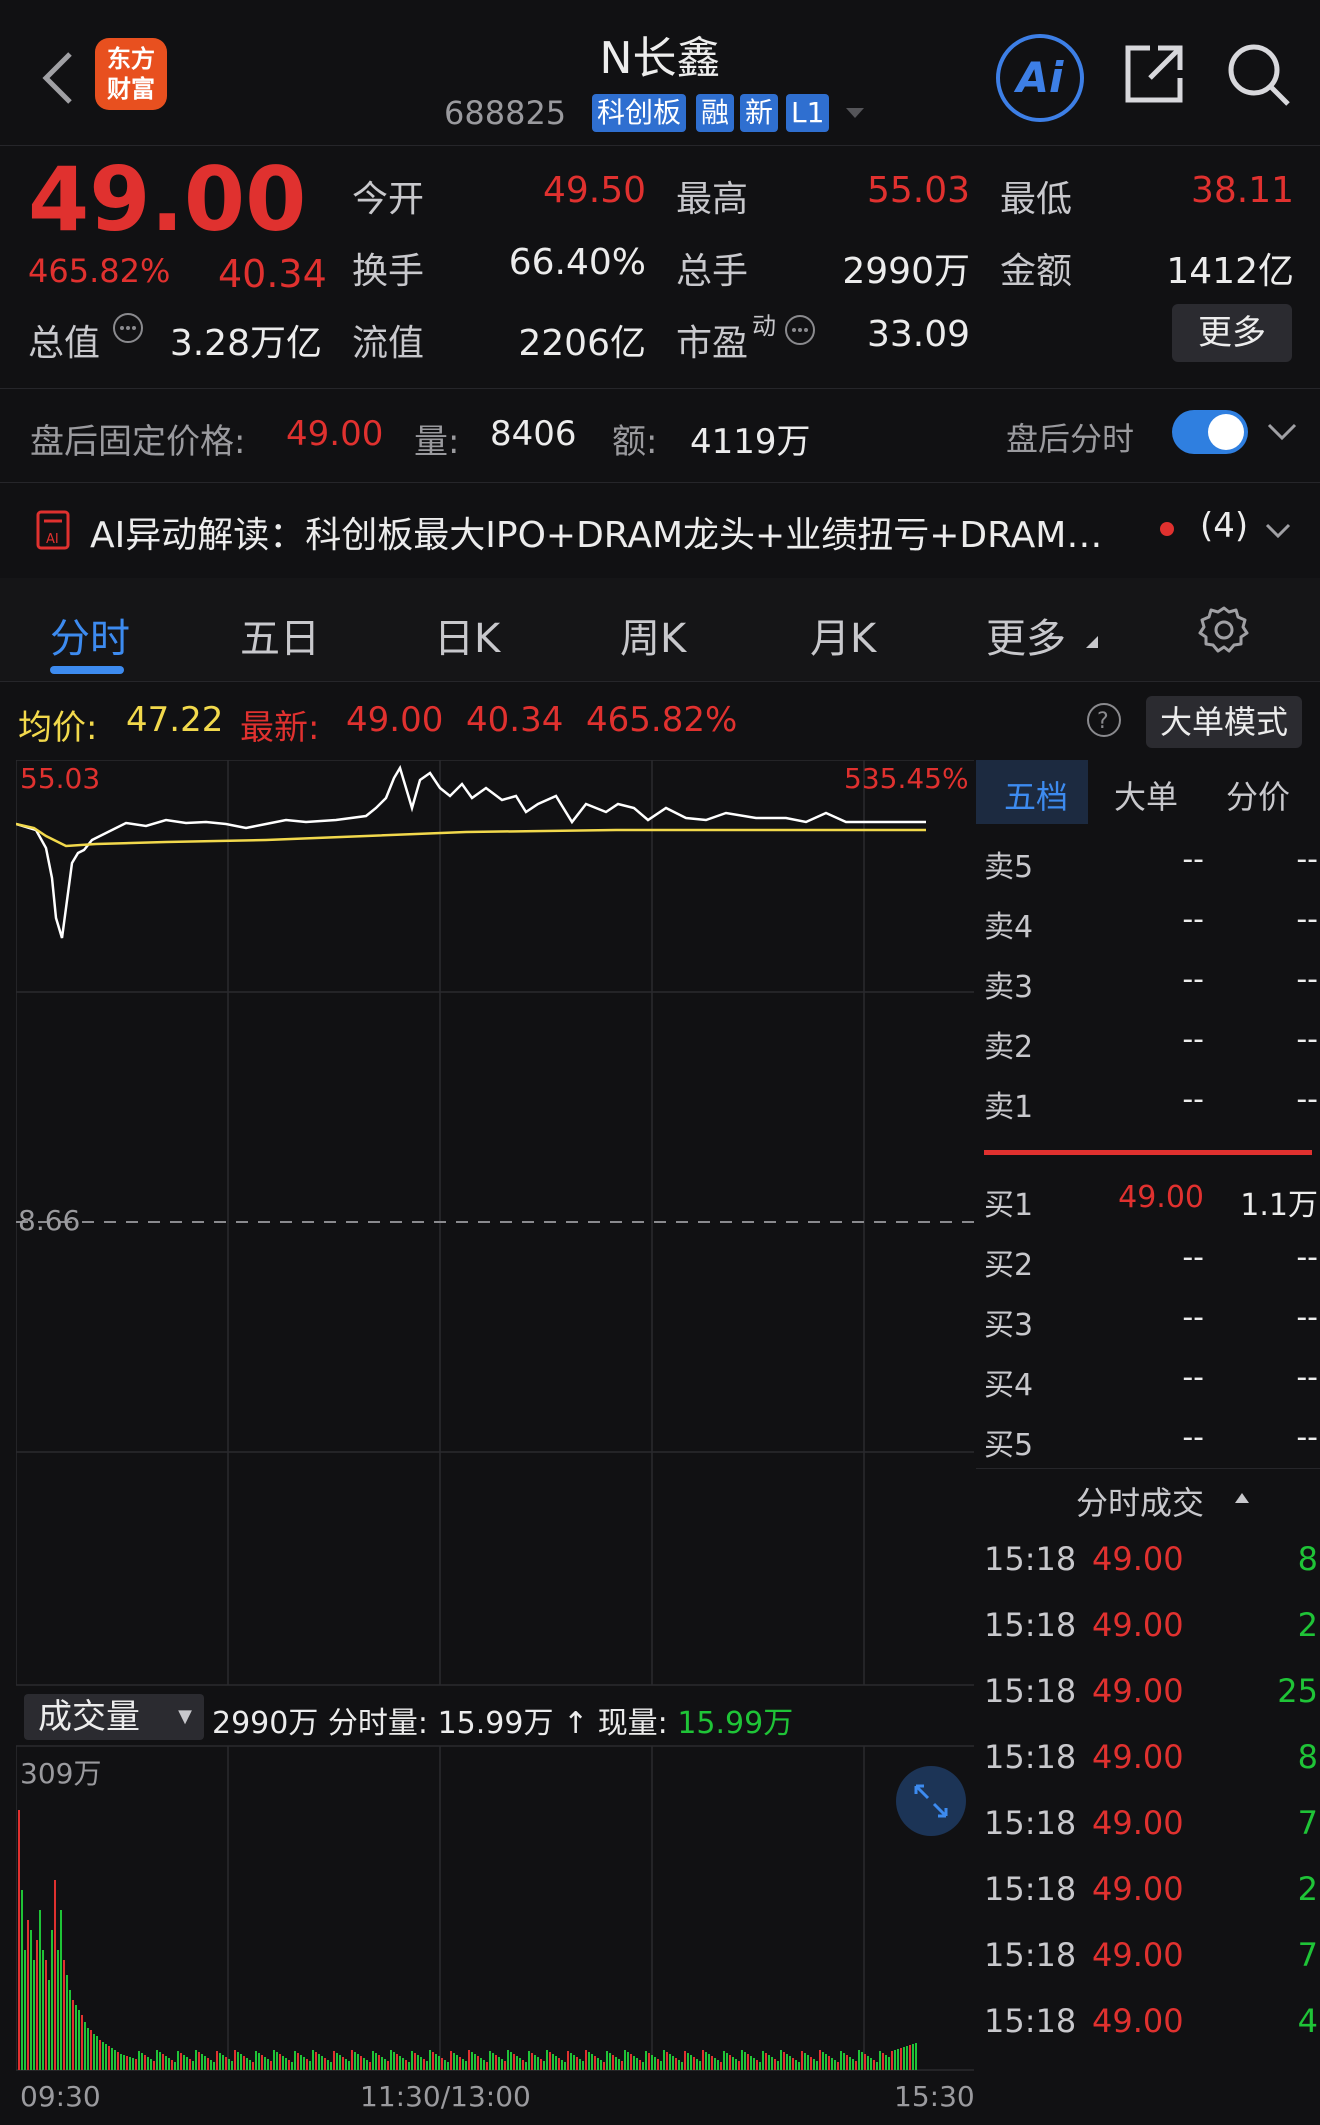 The image size is (1320, 2125). Describe the element at coordinates (131, 74) in the screenshot. I see `app-logo: 东方 财富` at that location.